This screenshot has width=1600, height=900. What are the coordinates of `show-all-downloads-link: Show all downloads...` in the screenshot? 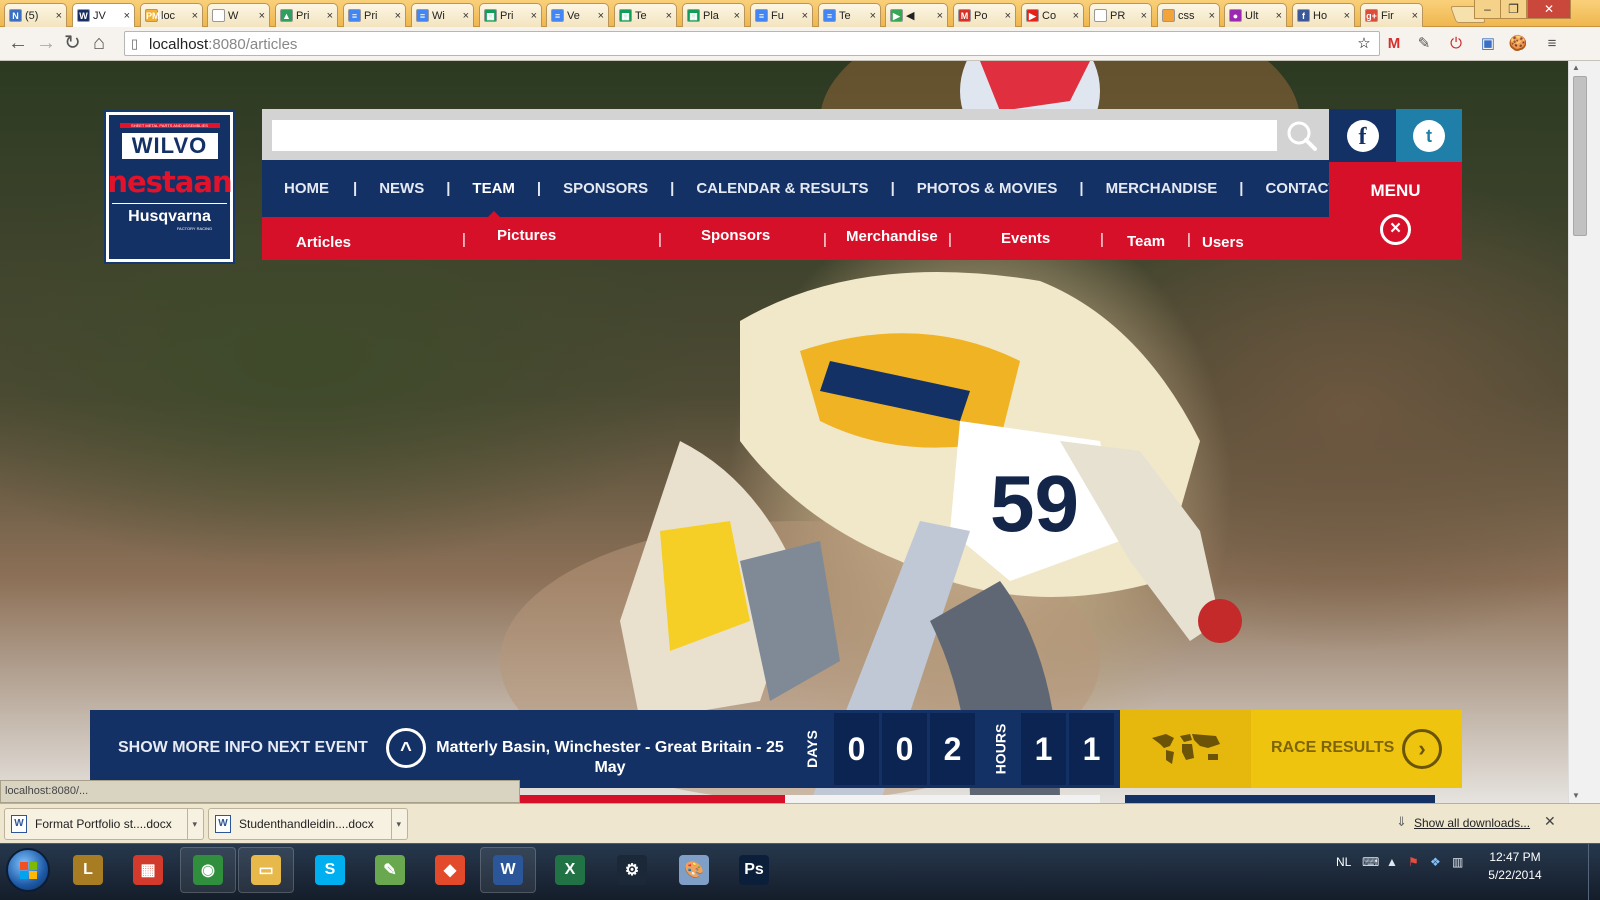 It's located at (1472, 823).